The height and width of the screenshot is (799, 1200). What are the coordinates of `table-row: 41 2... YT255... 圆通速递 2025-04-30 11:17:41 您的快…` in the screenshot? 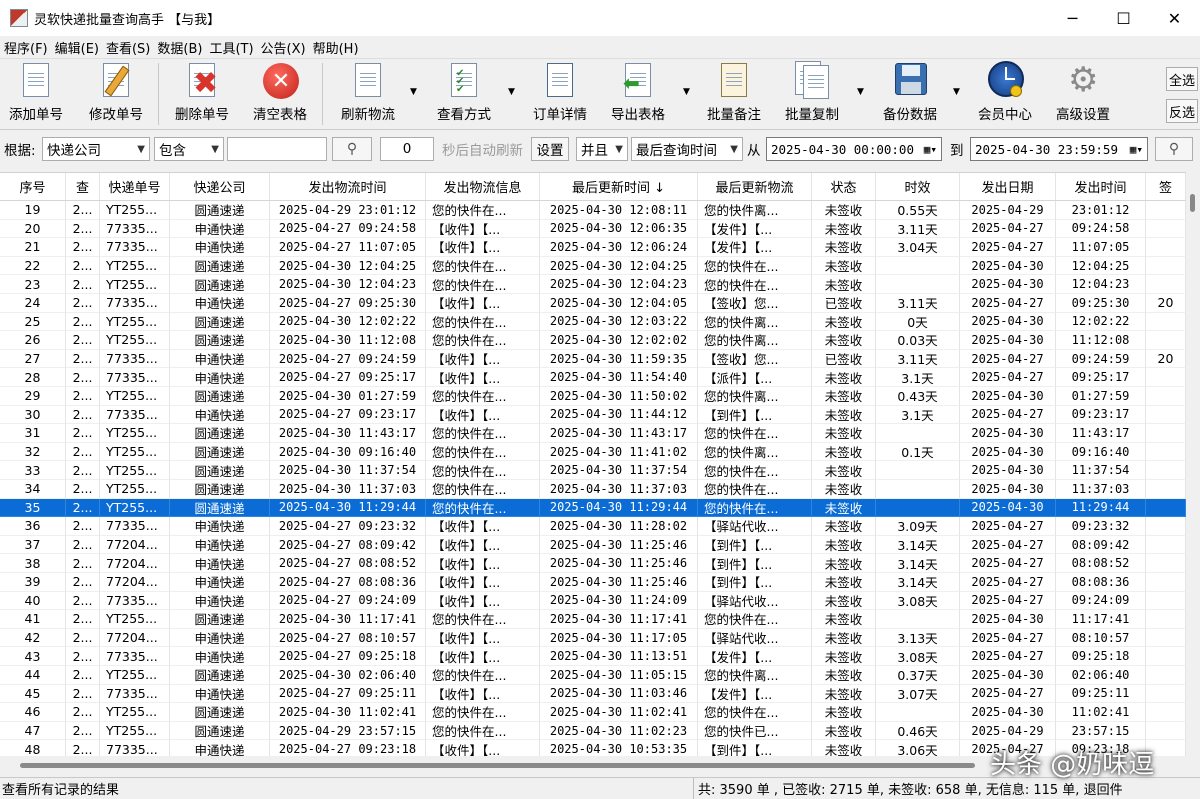 It's located at (593, 619).